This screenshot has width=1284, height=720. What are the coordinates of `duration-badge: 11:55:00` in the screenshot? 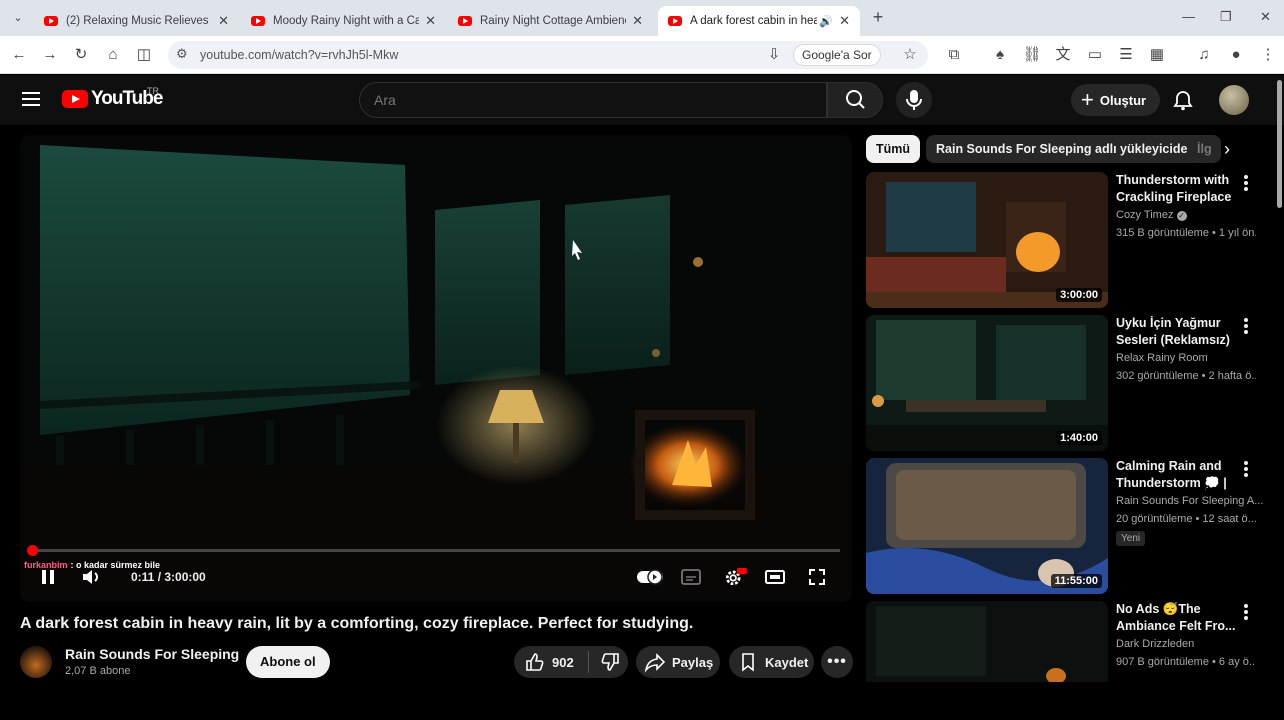 It's located at (1076, 581).